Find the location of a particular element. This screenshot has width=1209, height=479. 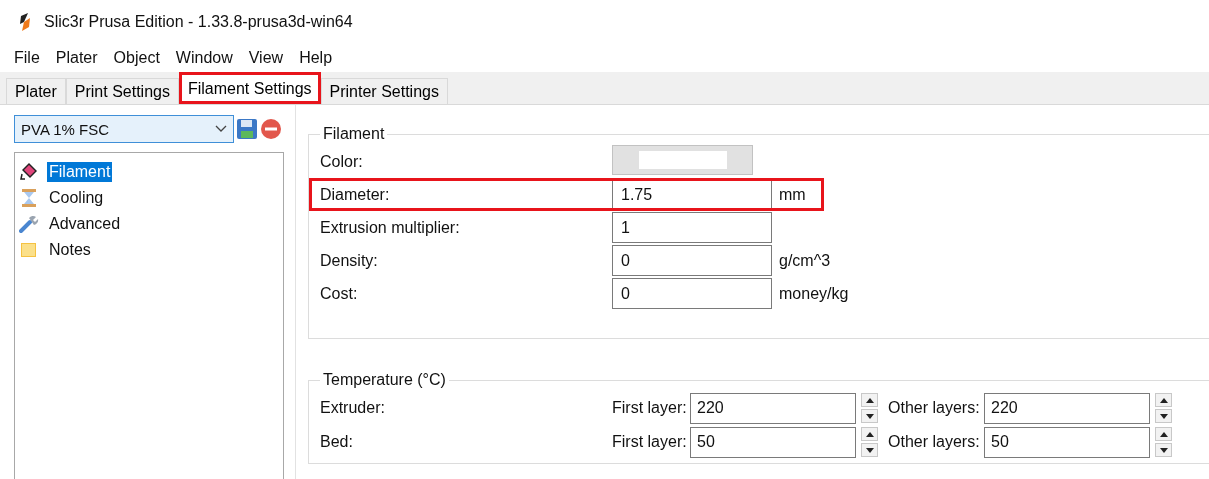

tree-item: Cooling is located at coordinates (76, 198).